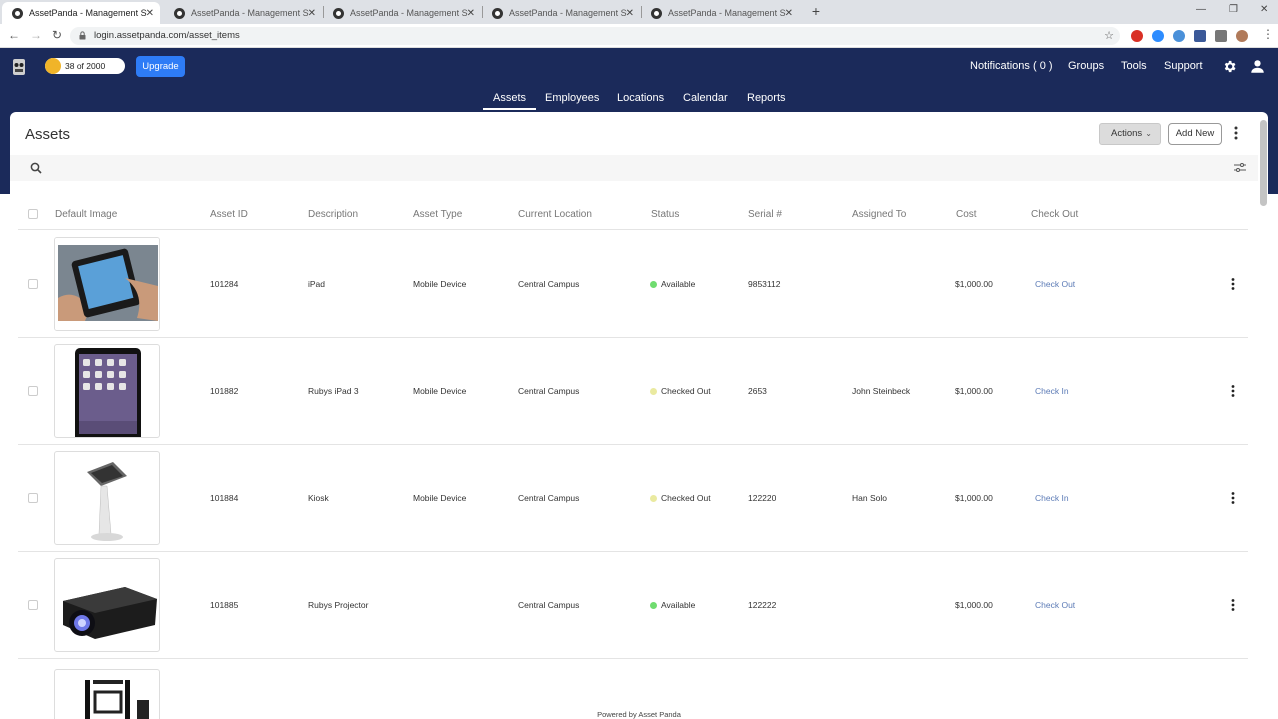 The height and width of the screenshot is (719, 1278). Describe the element at coordinates (881, 391) in the screenshot. I see `assigned-to: John Steinbeck` at that location.